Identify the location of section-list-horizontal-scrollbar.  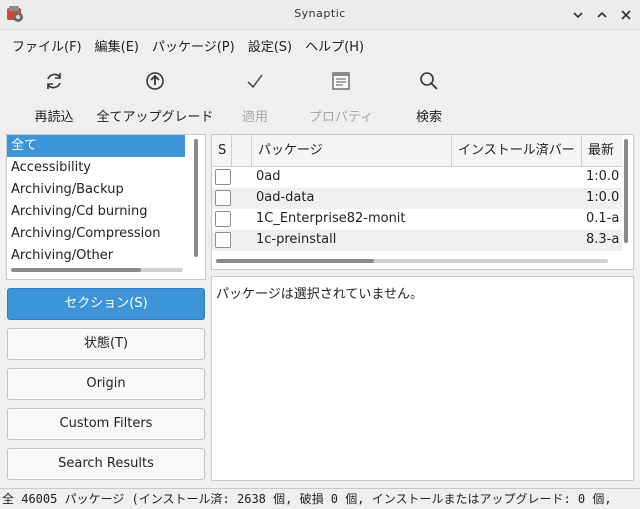
(76, 270).